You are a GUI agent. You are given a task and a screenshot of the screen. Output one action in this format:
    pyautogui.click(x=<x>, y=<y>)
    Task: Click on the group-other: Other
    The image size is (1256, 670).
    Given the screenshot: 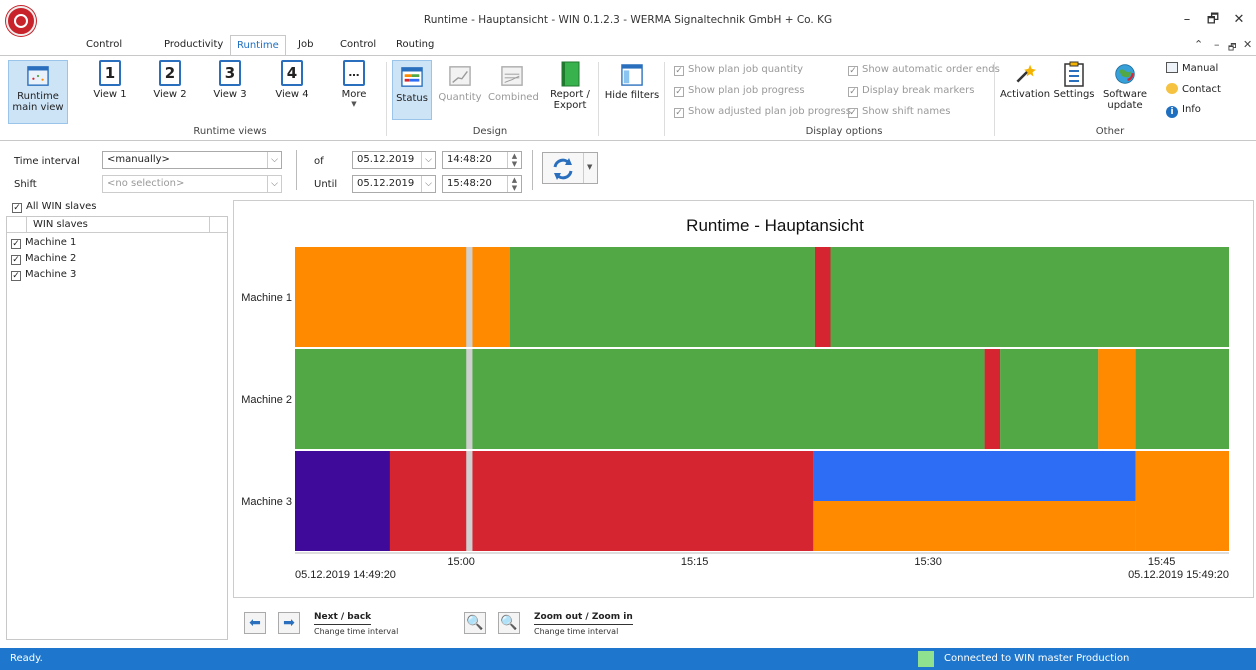 What is the action you would take?
    pyautogui.click(x=1110, y=131)
    